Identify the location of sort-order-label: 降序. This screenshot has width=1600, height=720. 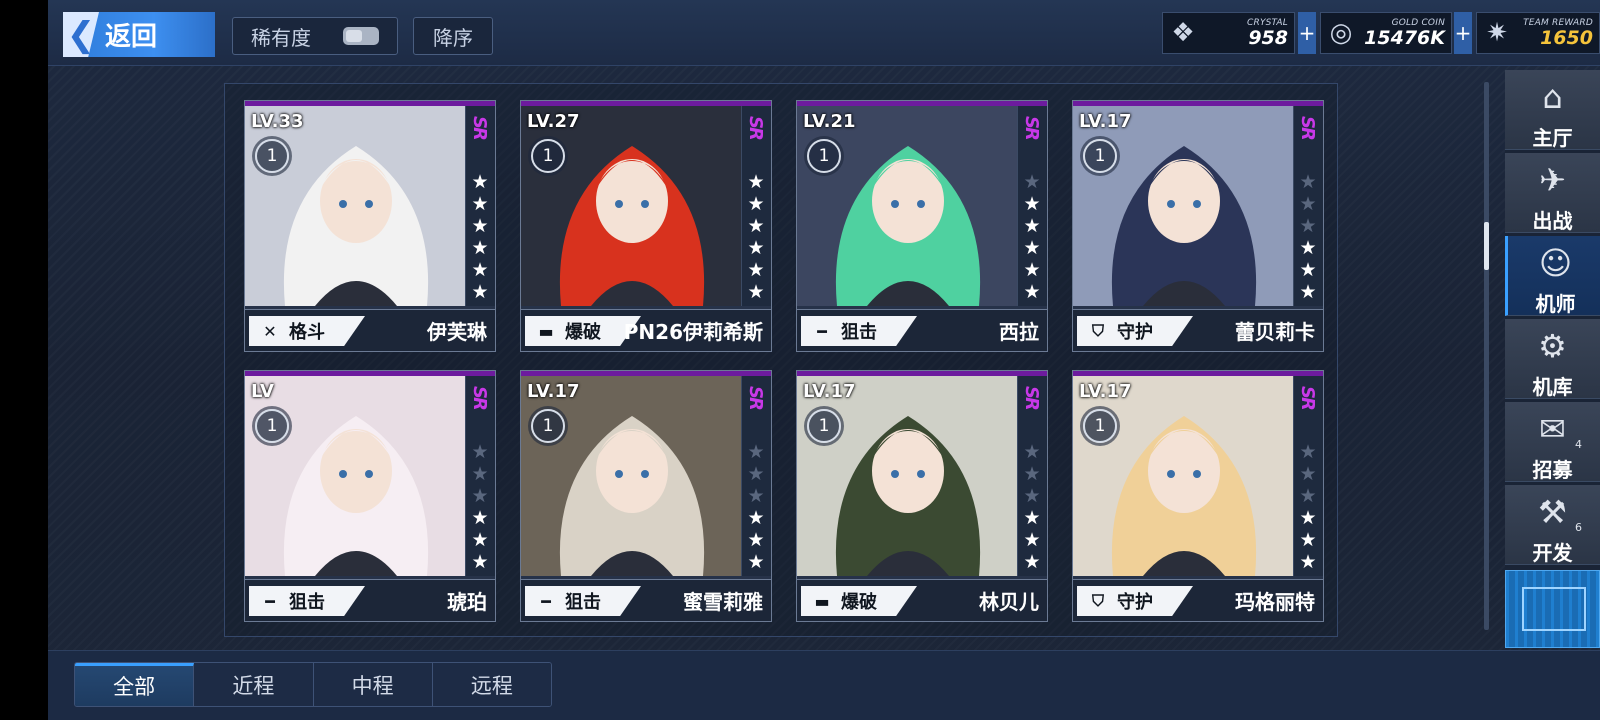
(453, 37).